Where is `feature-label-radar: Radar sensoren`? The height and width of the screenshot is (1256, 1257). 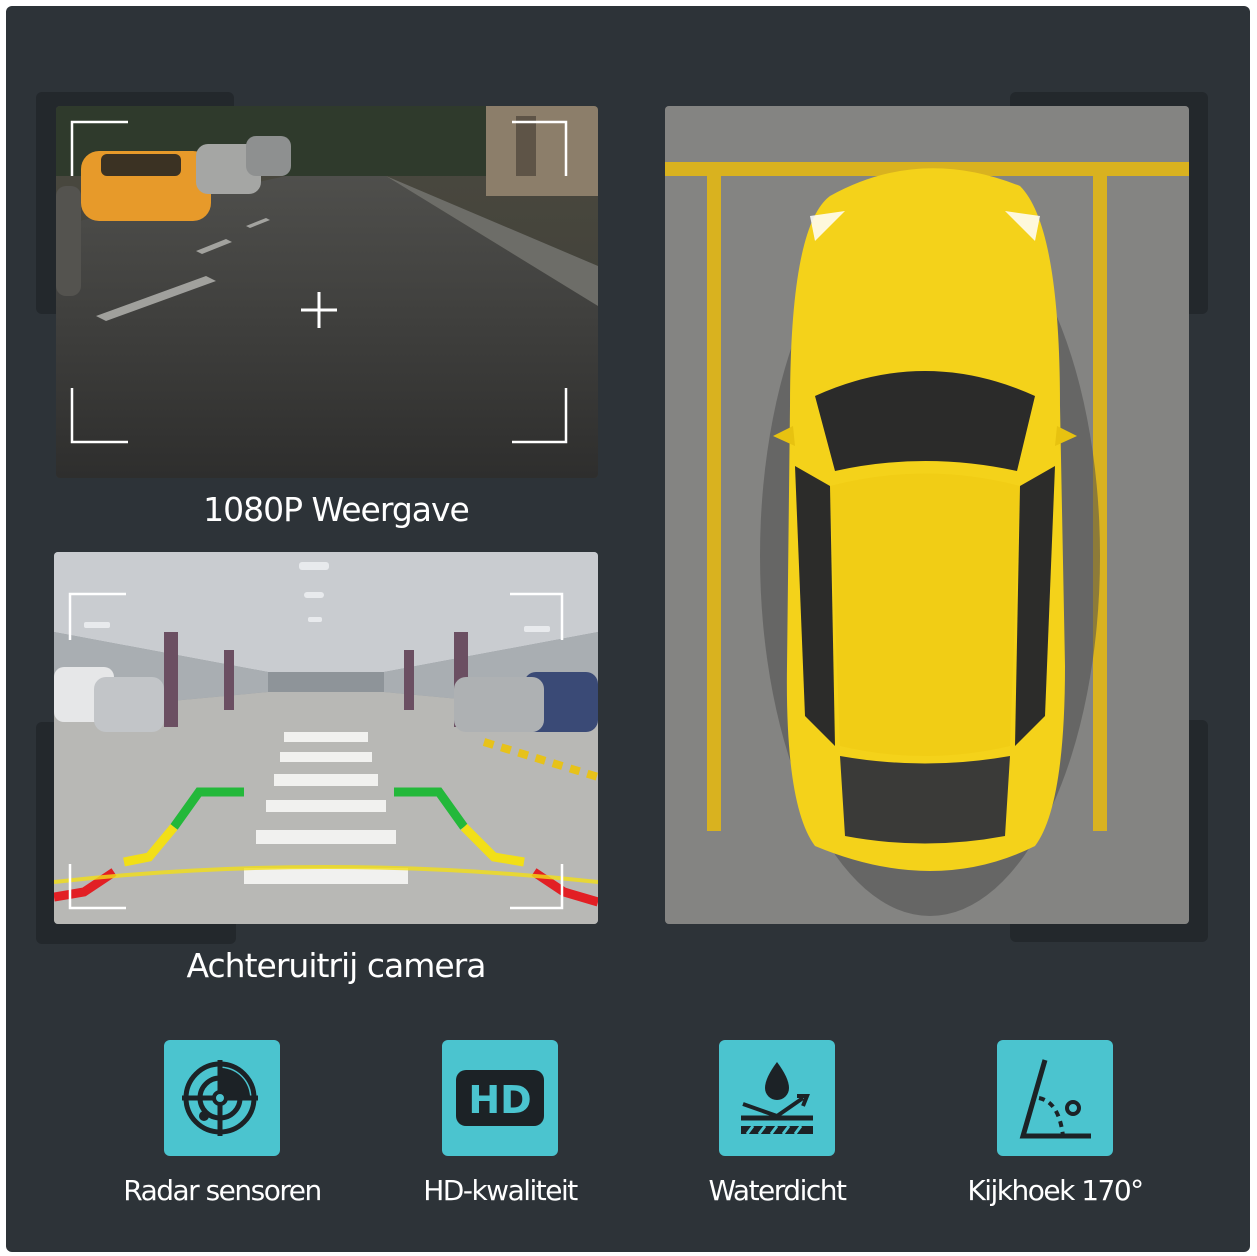
feature-label-radar: Radar sensoren is located at coordinates (222, 1190).